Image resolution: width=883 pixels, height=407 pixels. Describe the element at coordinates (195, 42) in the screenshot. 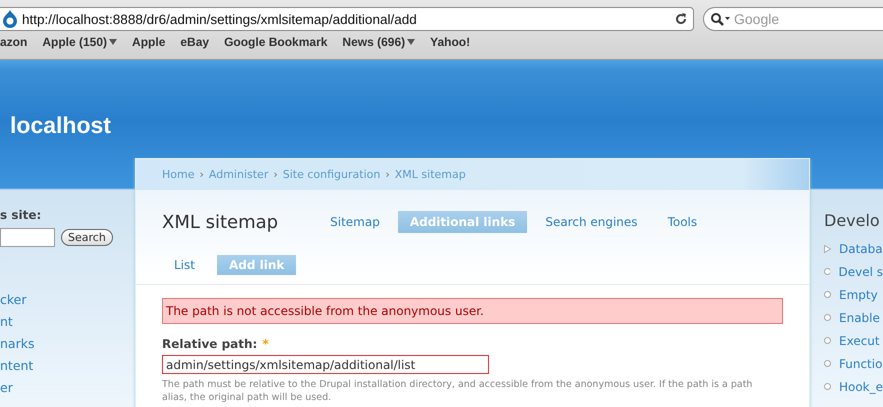

I see `bookmark: eBay` at that location.